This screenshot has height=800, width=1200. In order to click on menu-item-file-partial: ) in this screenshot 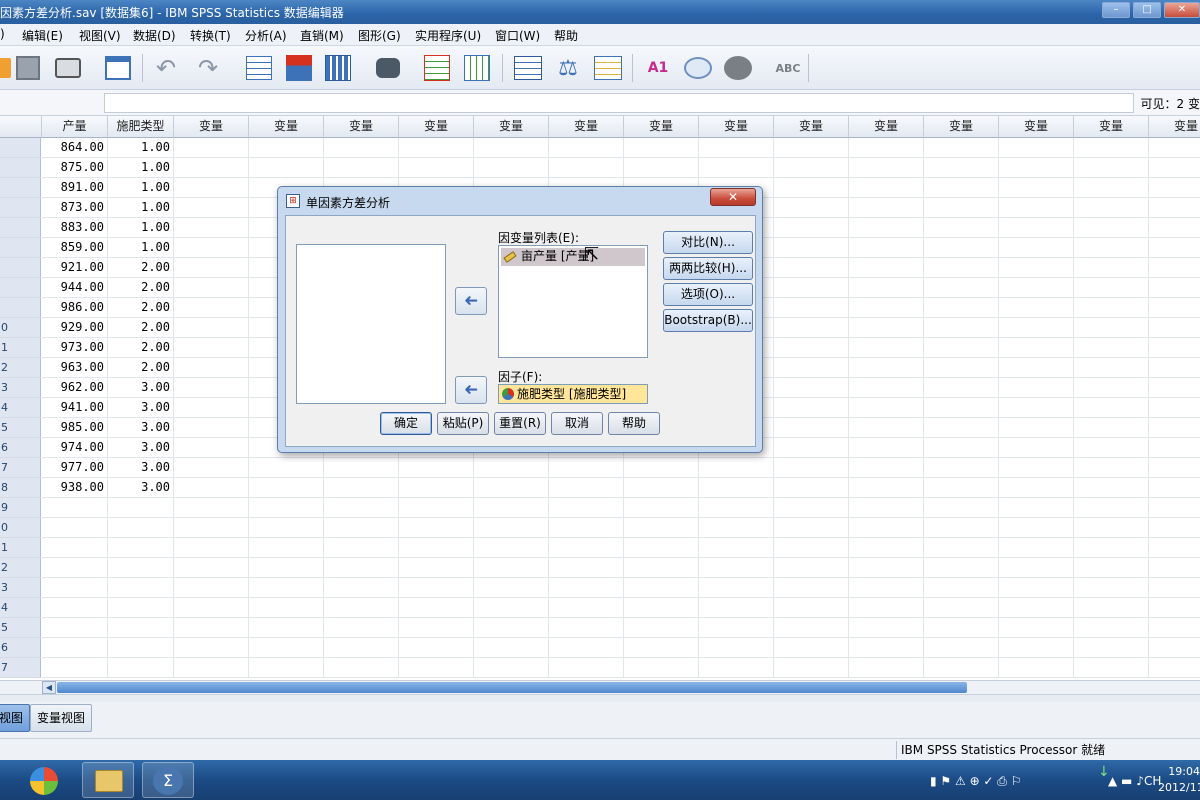, I will do `click(2, 34)`.